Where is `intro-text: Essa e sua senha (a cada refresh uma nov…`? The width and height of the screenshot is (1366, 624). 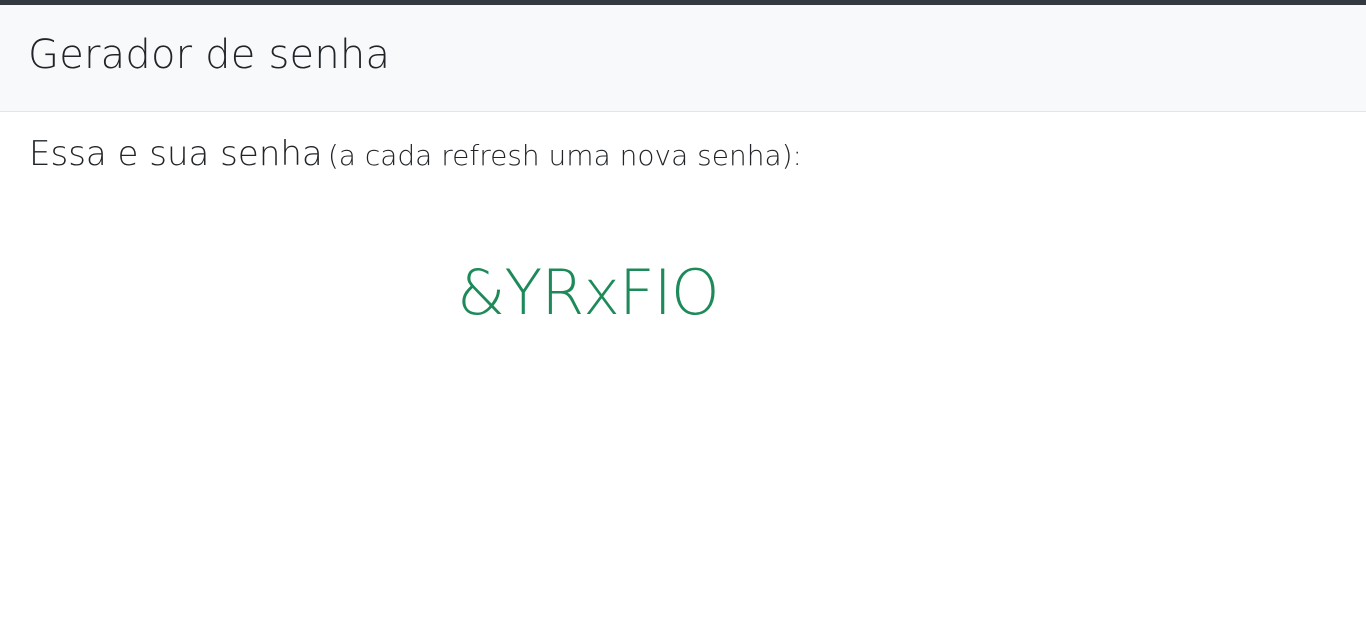
intro-text: Essa e sua senha (a cada refresh uma nov… is located at coordinates (415, 154).